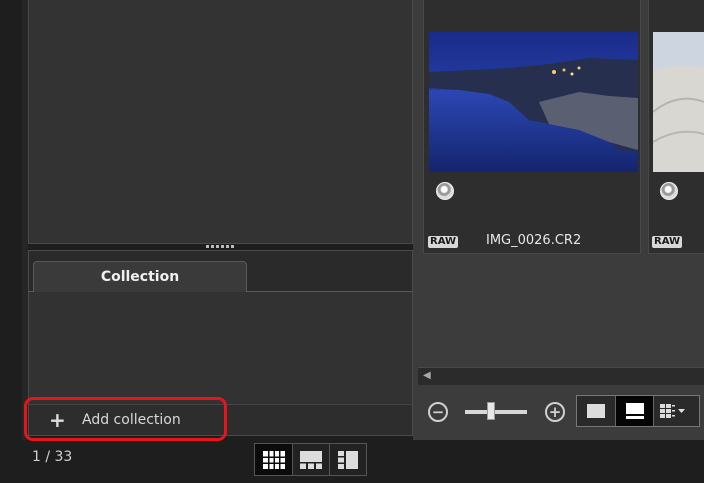  I want to click on zoom-slider-handle, so click(491, 411).